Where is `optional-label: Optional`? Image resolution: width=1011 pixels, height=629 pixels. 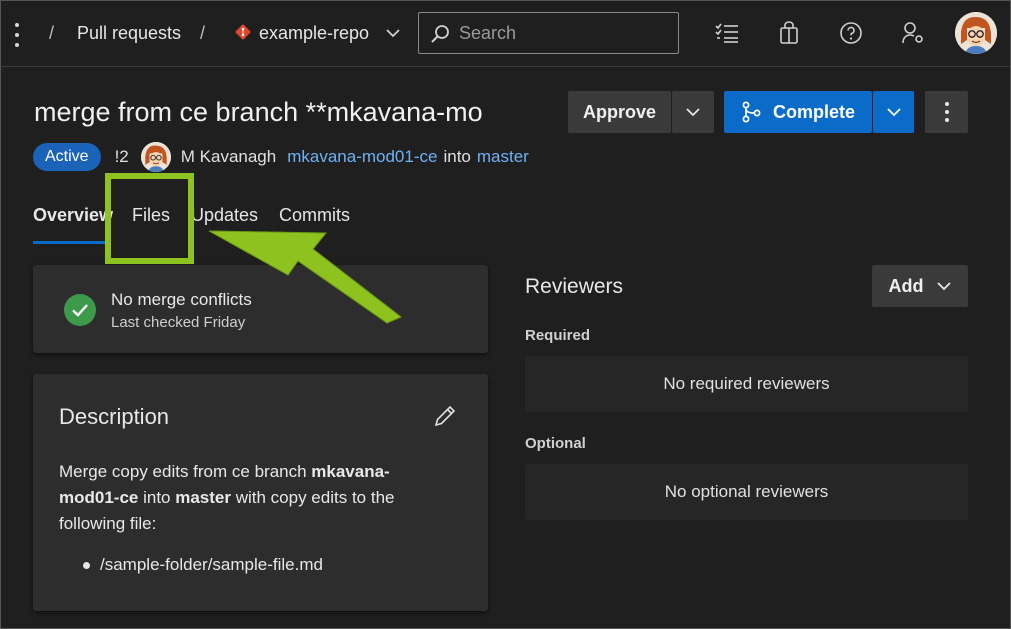
optional-label: Optional is located at coordinates (555, 443).